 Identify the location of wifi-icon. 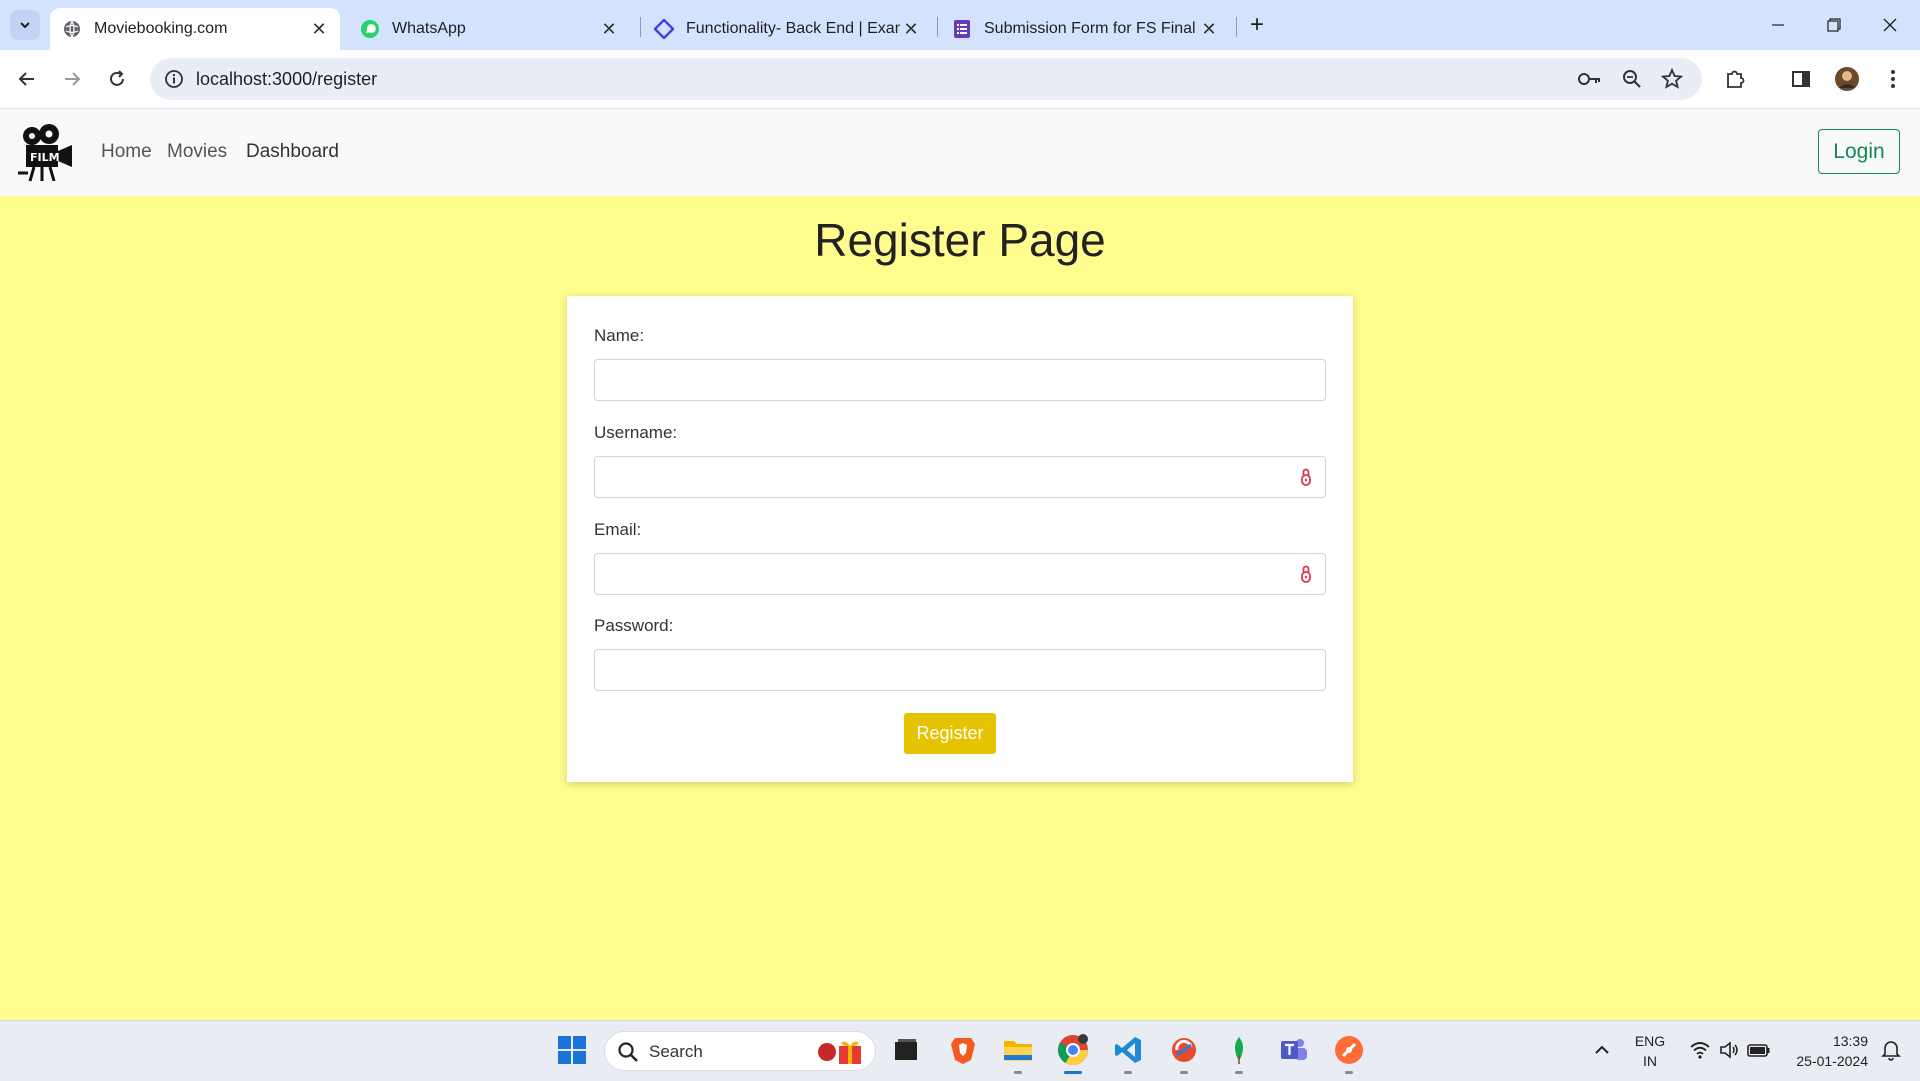
(1700, 1050).